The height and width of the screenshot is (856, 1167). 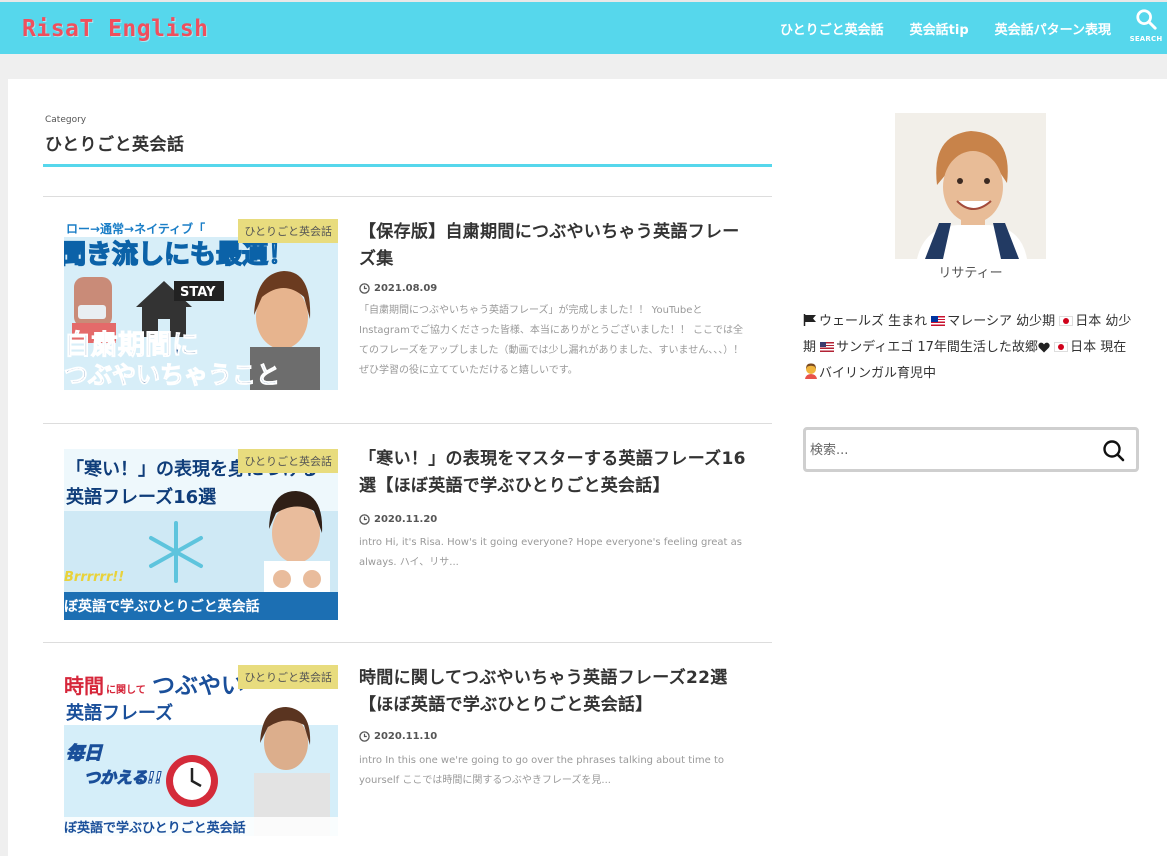 I want to click on profile-name: リサティー, so click(x=970, y=273).